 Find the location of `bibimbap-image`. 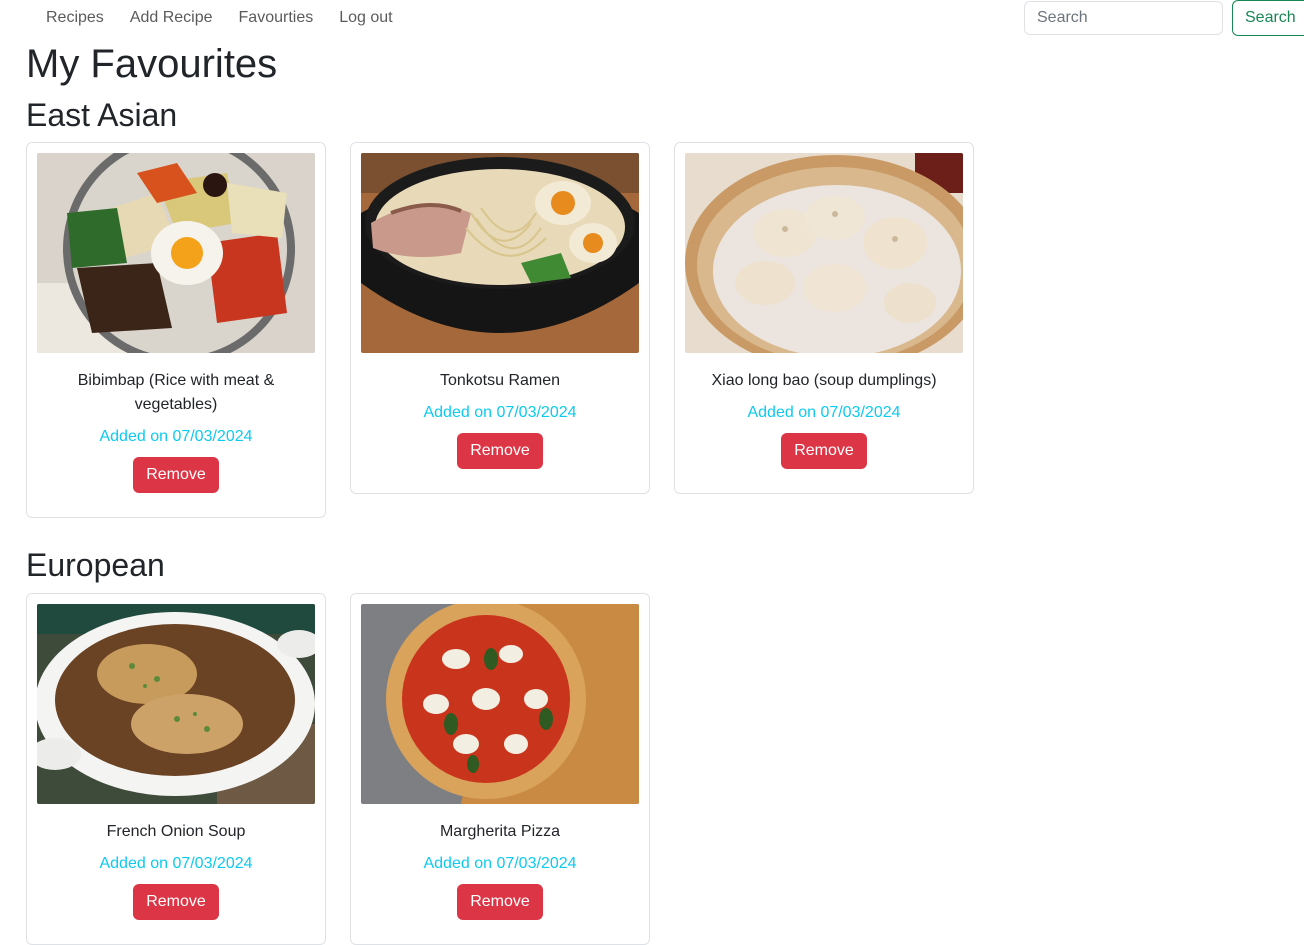

bibimbap-image is located at coordinates (176, 253).